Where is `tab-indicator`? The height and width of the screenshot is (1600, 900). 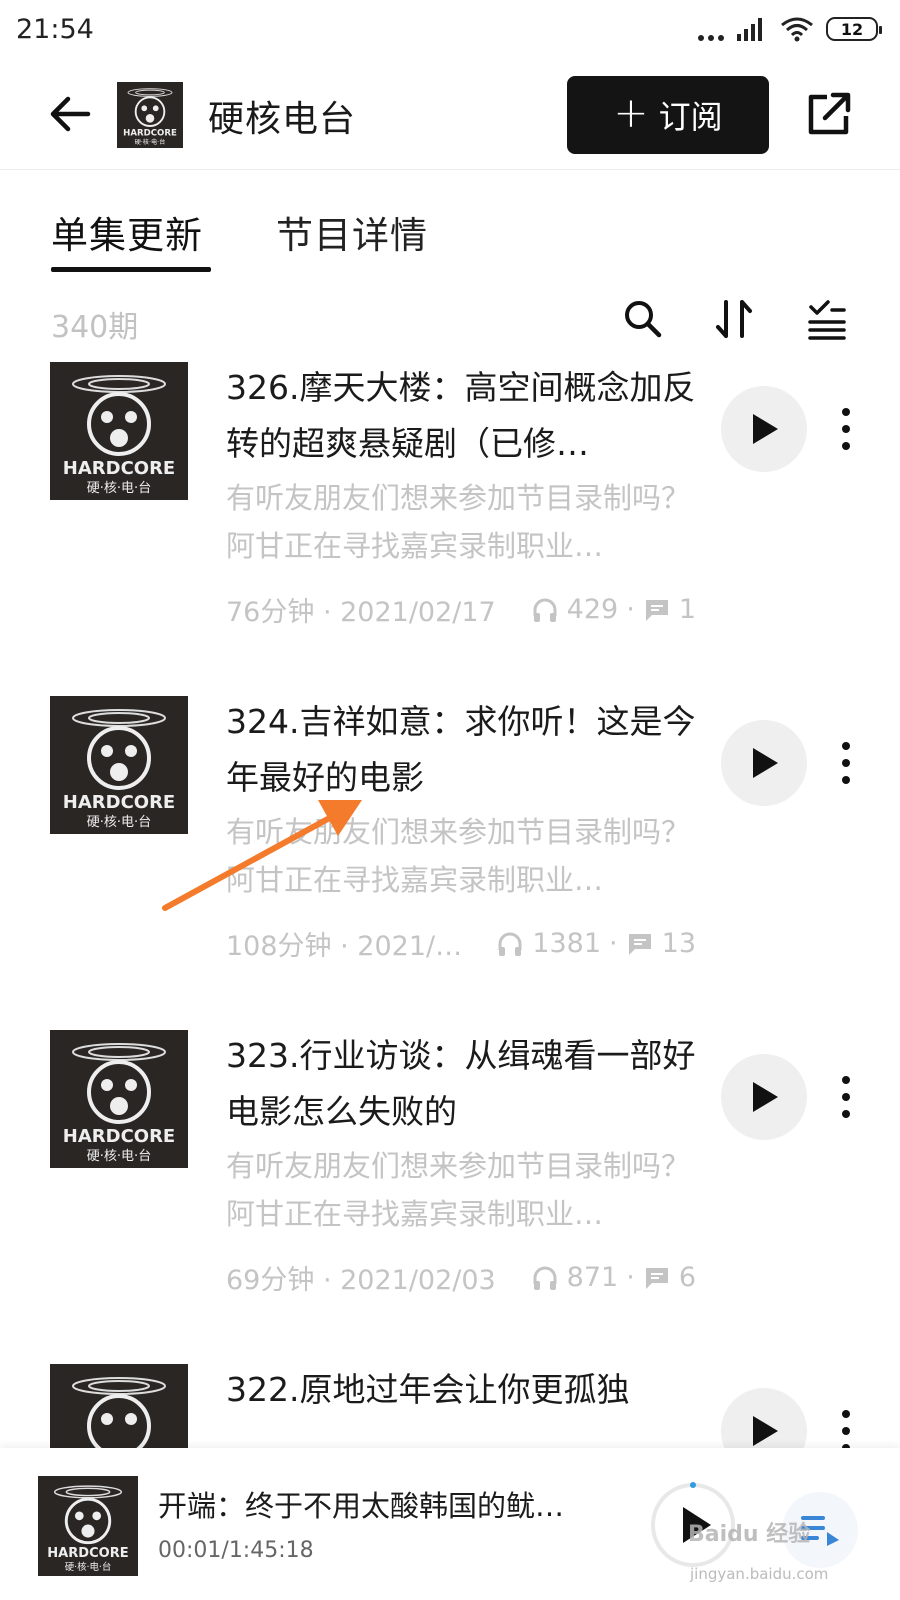 tab-indicator is located at coordinates (131, 269).